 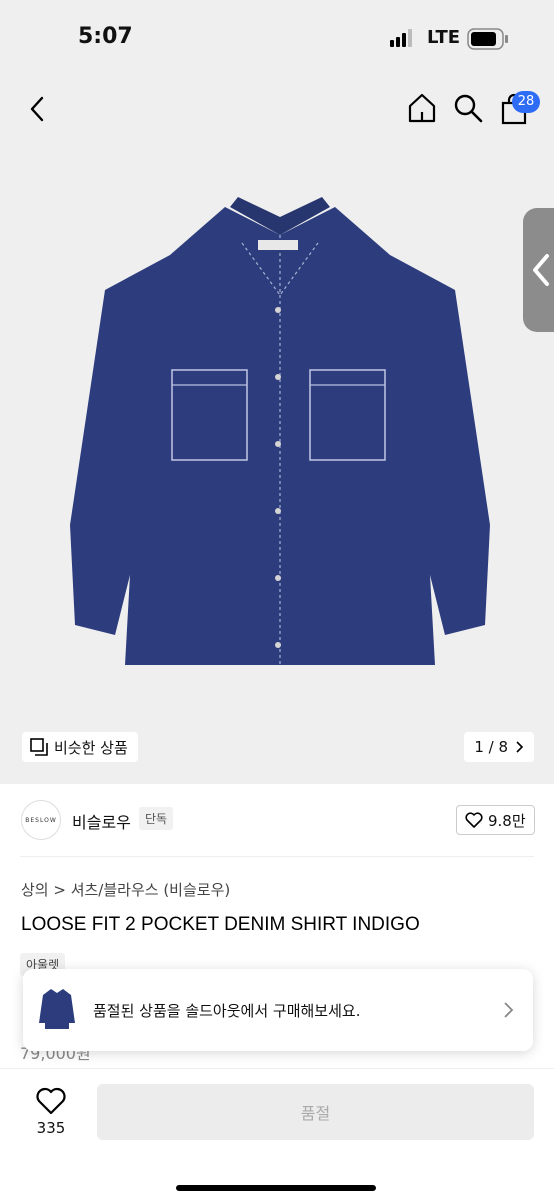 What do you see at coordinates (401, 38) in the screenshot?
I see `signal-icon` at bounding box center [401, 38].